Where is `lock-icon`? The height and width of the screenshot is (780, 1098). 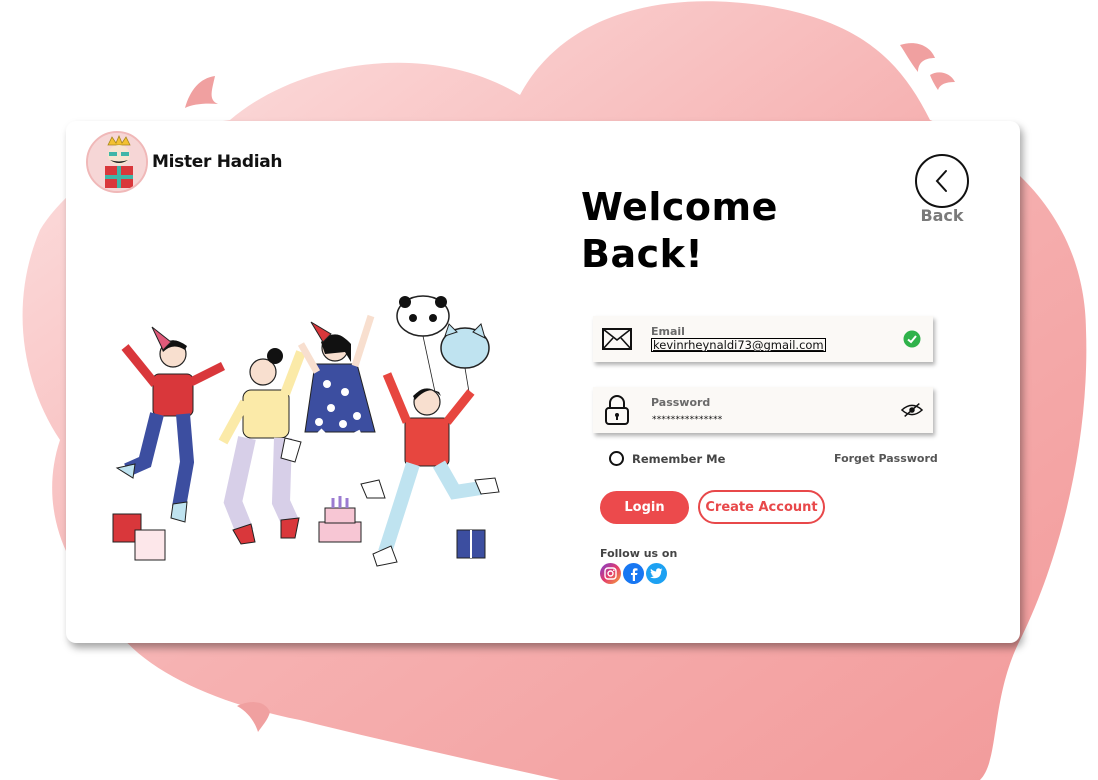 lock-icon is located at coordinates (617, 410).